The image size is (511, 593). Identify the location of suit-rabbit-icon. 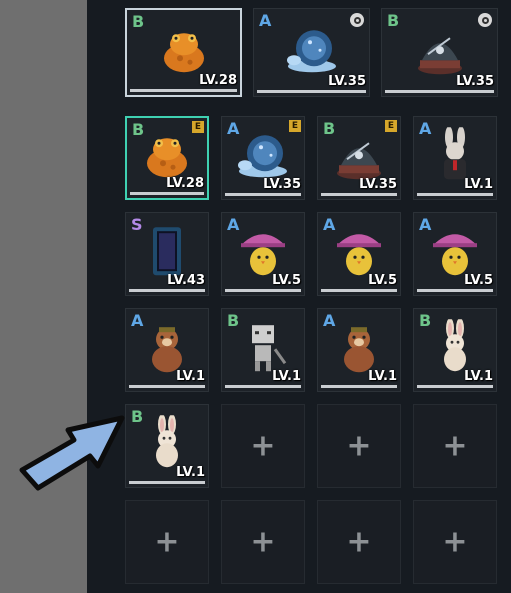
(455, 153).